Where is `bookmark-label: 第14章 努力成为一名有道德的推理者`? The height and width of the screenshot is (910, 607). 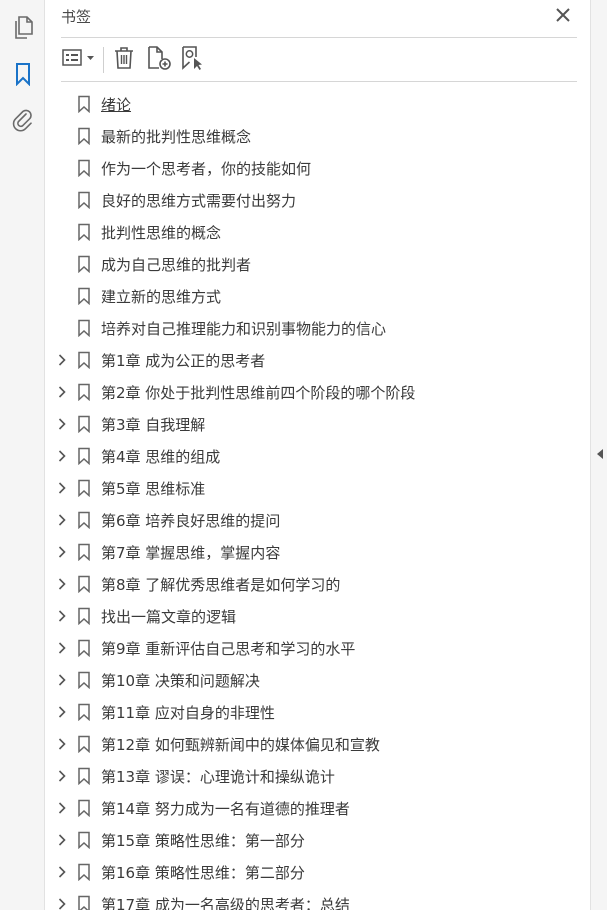 bookmark-label: 第14章 努力成为一名有道德的推理者 is located at coordinates (225, 809).